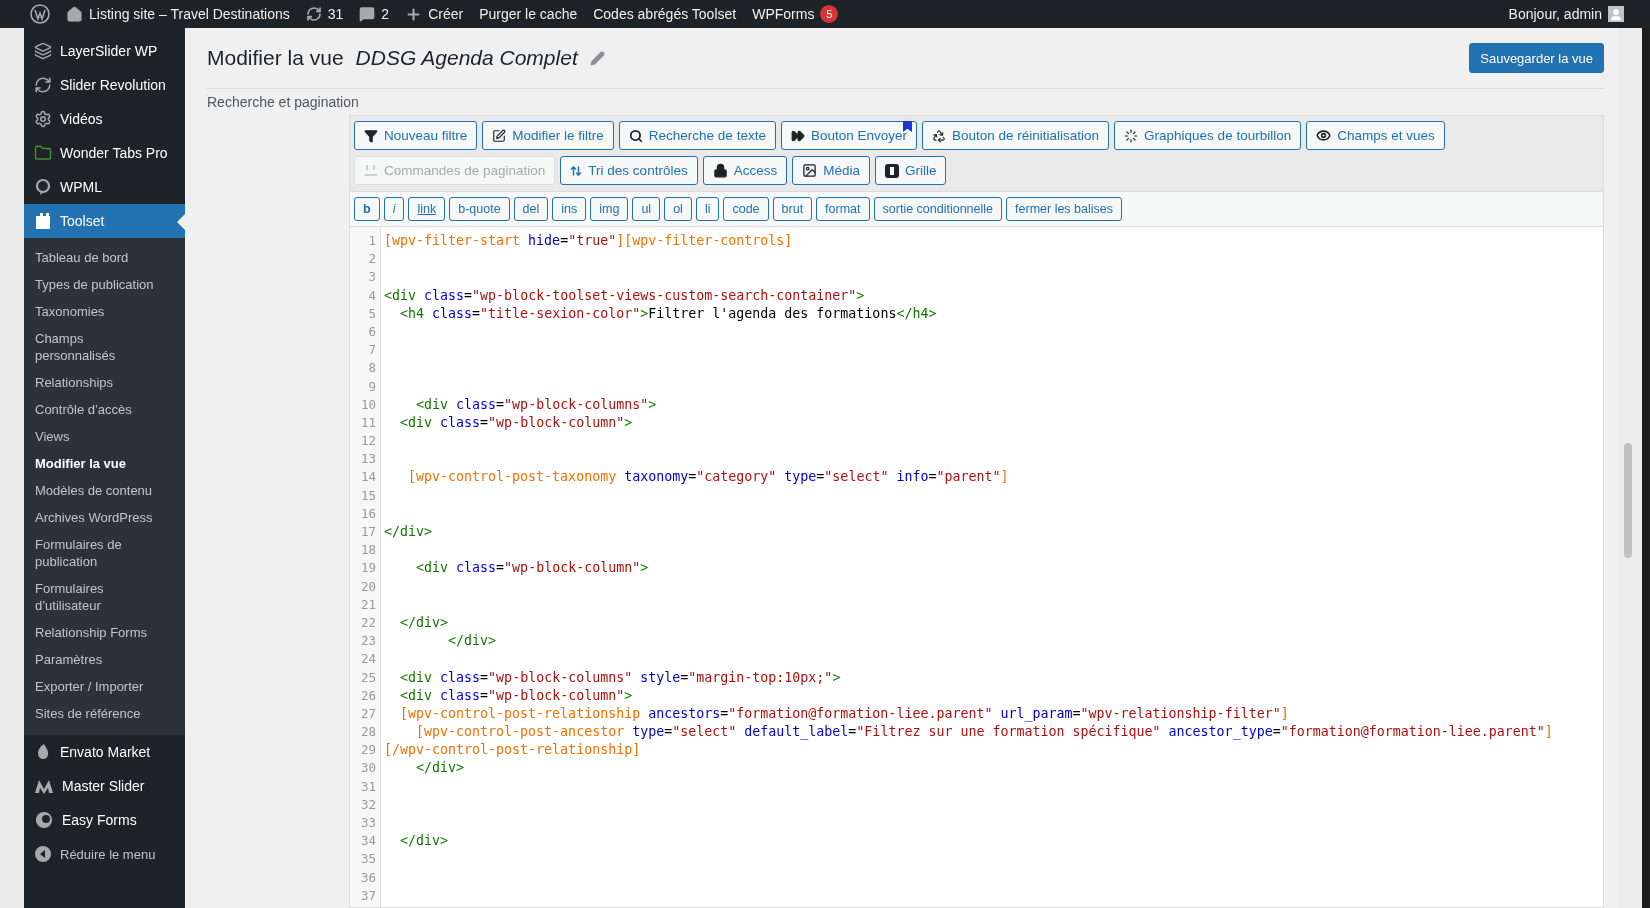 This screenshot has height=908, width=1650. What do you see at coordinates (745, 170) in the screenshot?
I see `toolbar-button: Access` at bounding box center [745, 170].